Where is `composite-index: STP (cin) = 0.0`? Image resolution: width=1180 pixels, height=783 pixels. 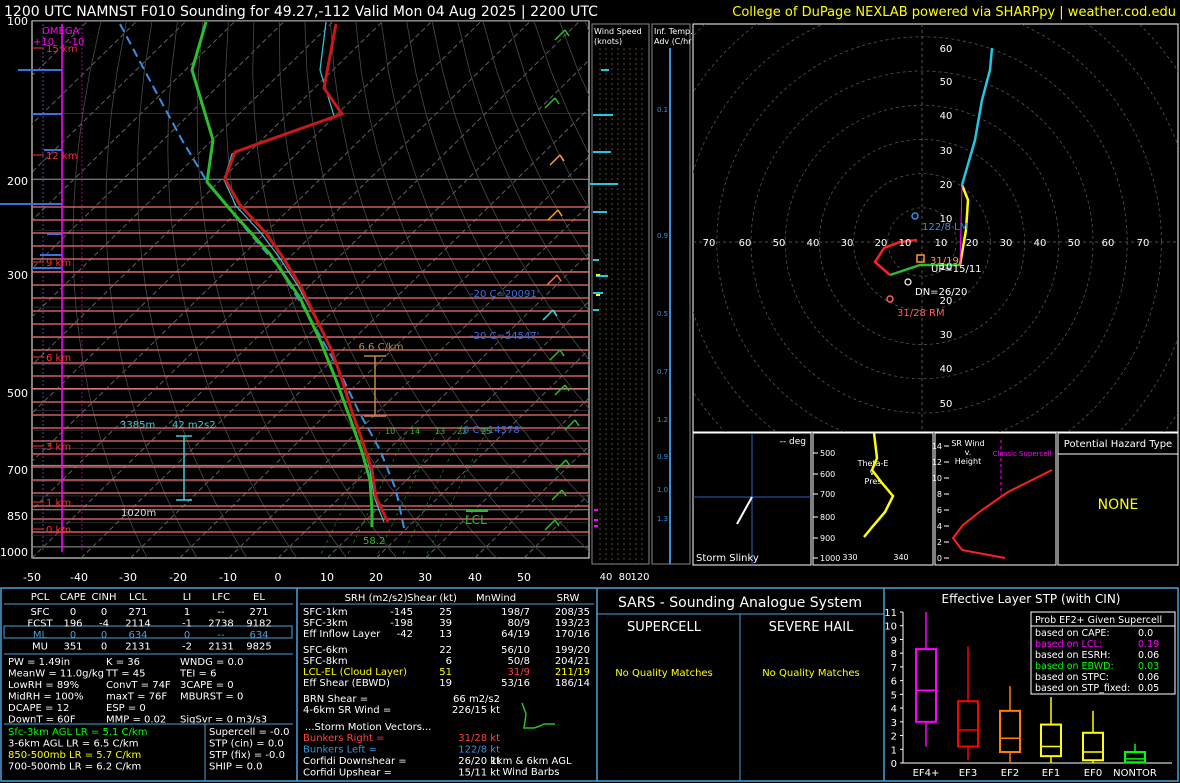 composite-index: STP (cin) = 0.0 is located at coordinates (246, 744).